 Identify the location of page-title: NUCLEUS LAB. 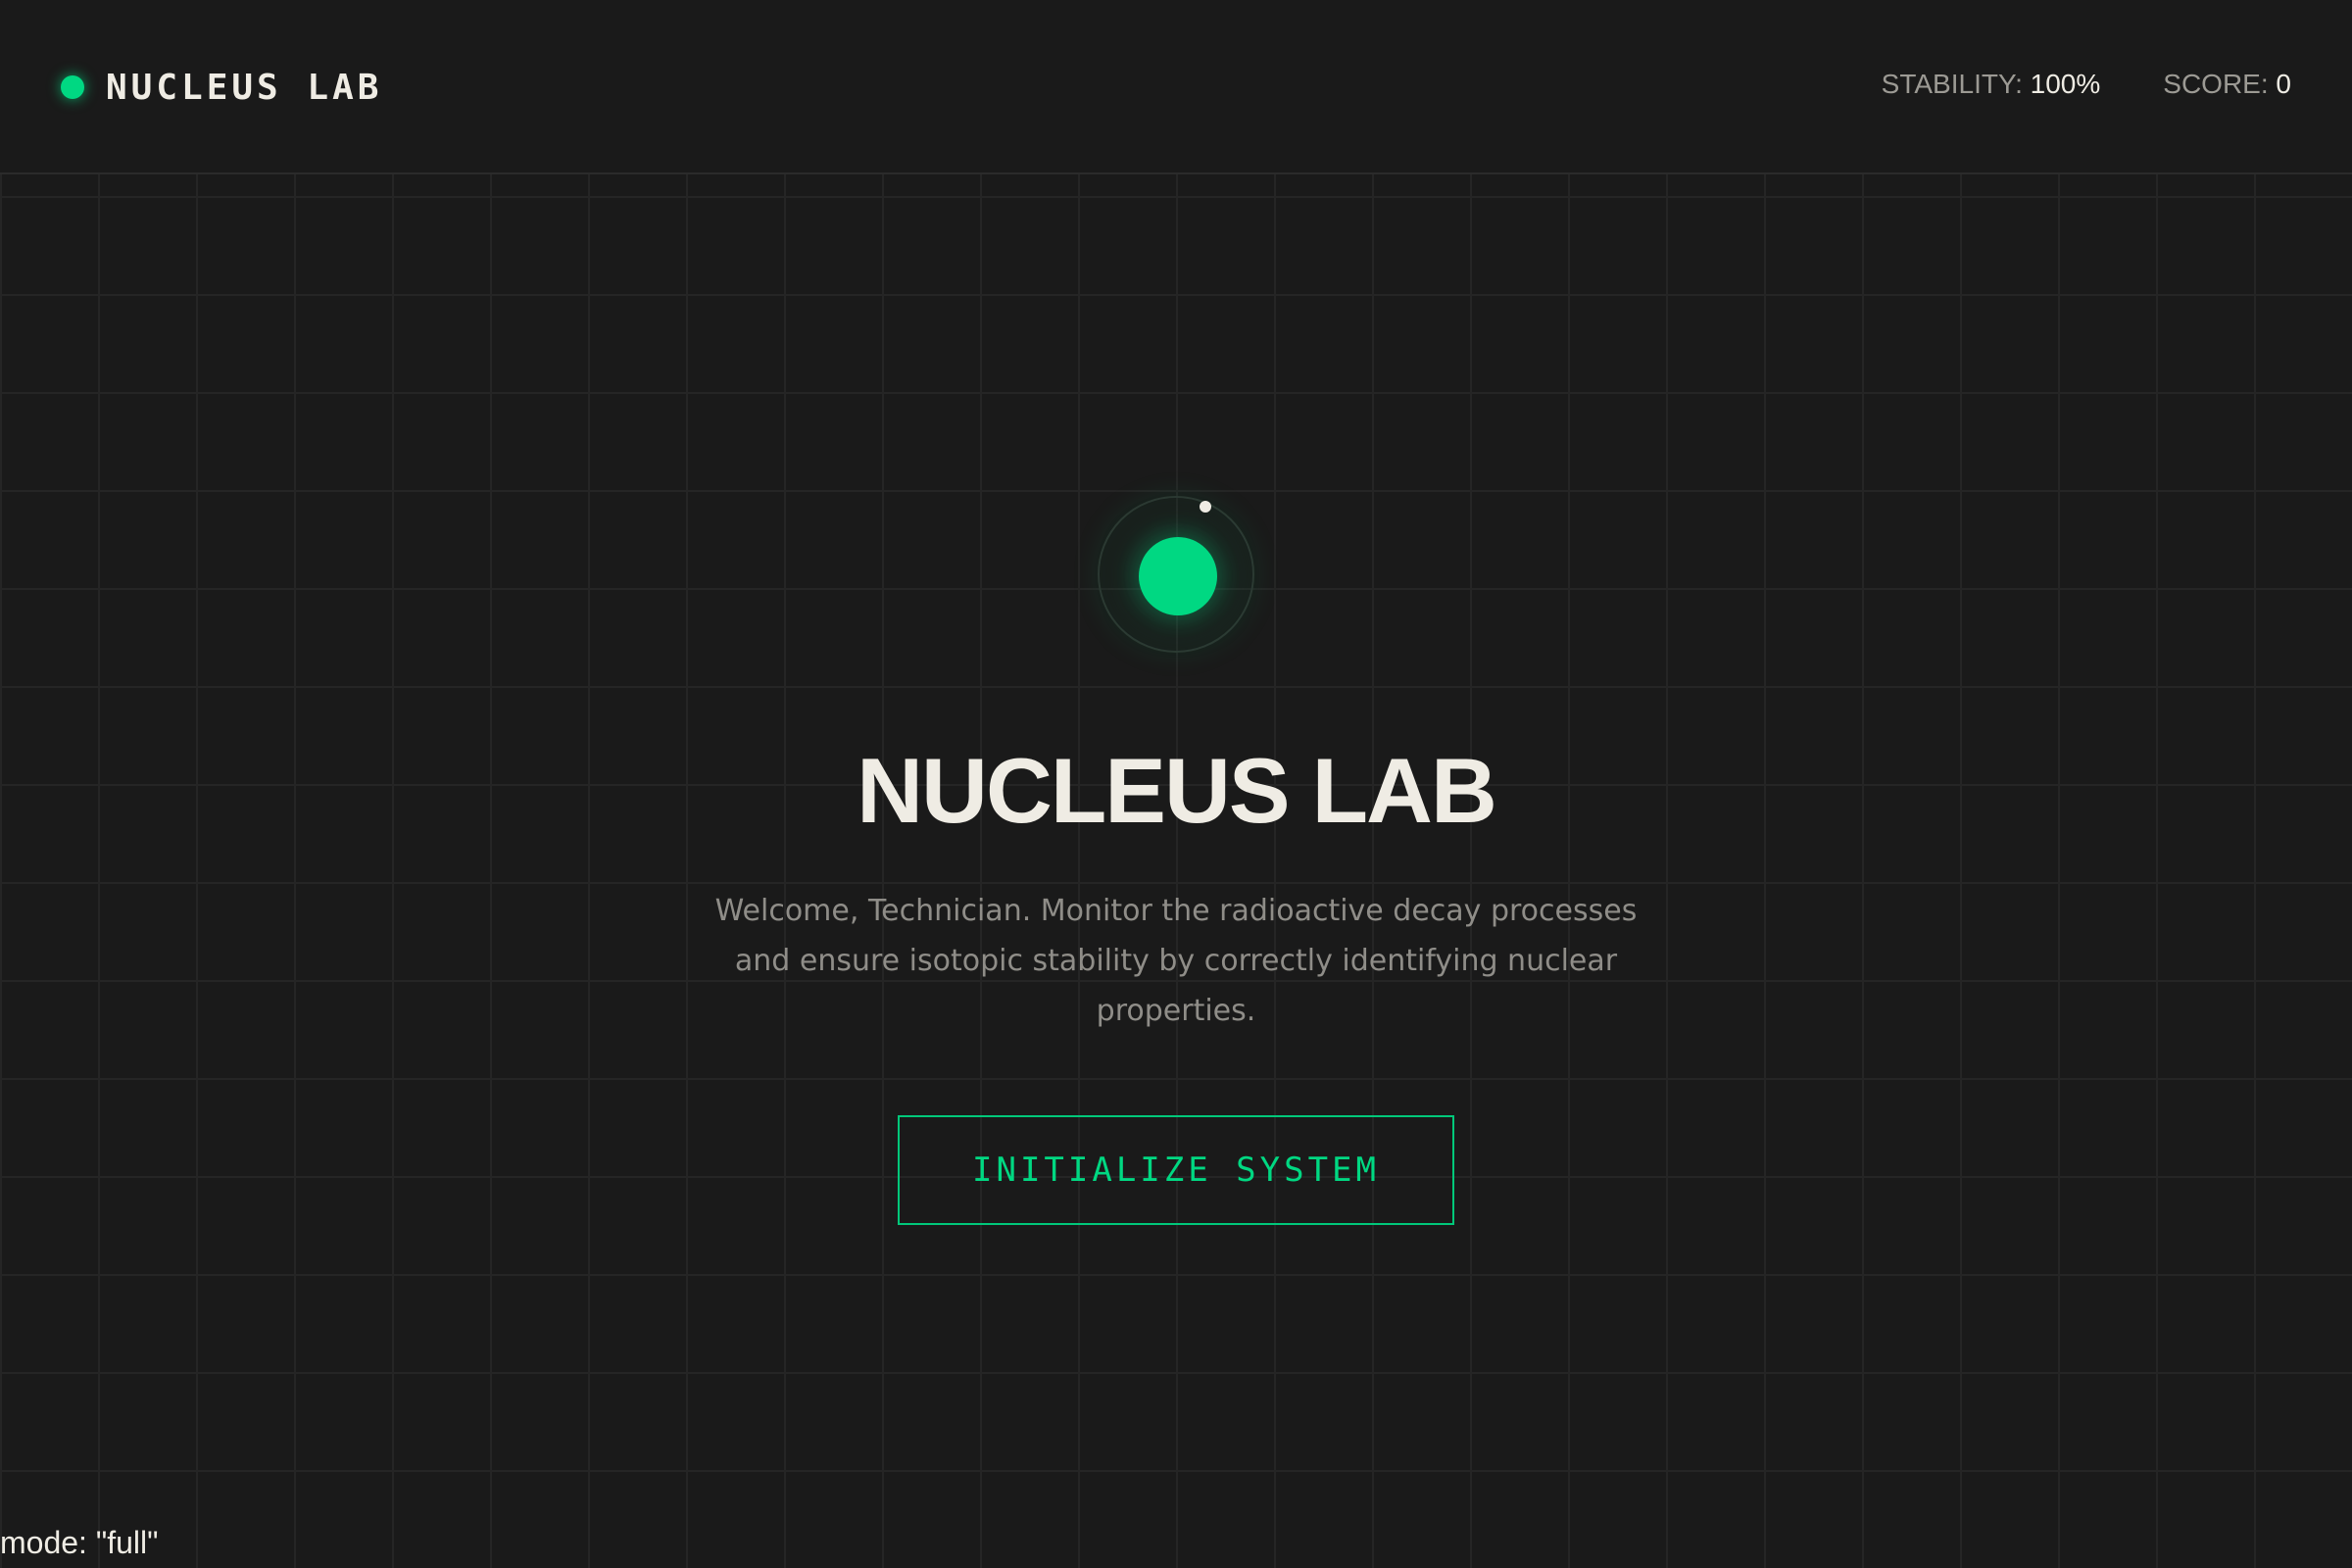
(1177, 790).